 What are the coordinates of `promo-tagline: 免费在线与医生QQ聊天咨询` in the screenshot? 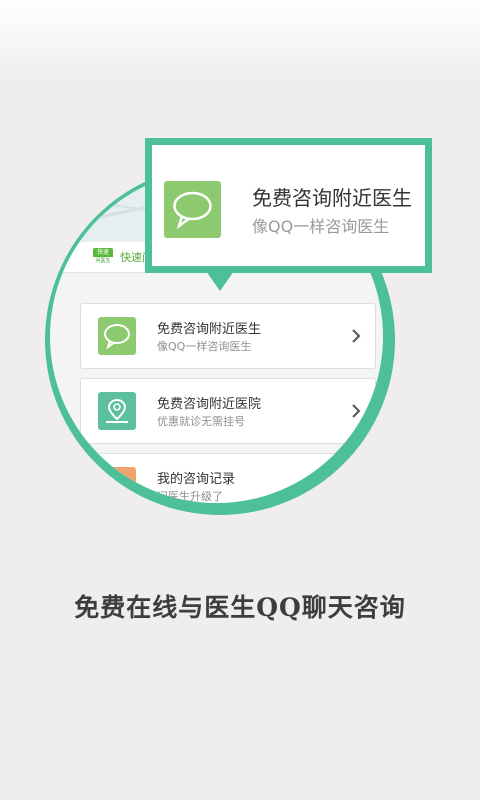 It's located at (240, 607).